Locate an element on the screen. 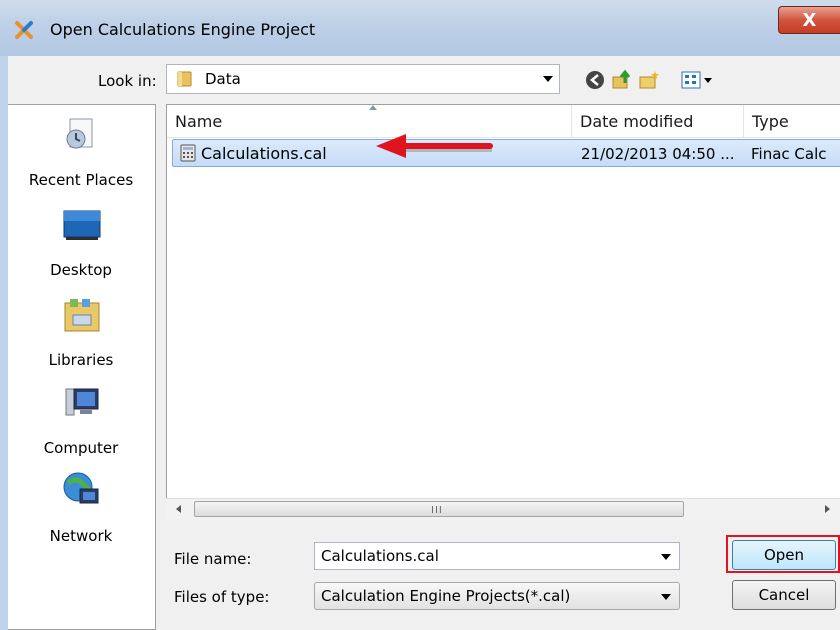 The height and width of the screenshot is (630, 840). views-menu-icon is located at coordinates (698, 80).